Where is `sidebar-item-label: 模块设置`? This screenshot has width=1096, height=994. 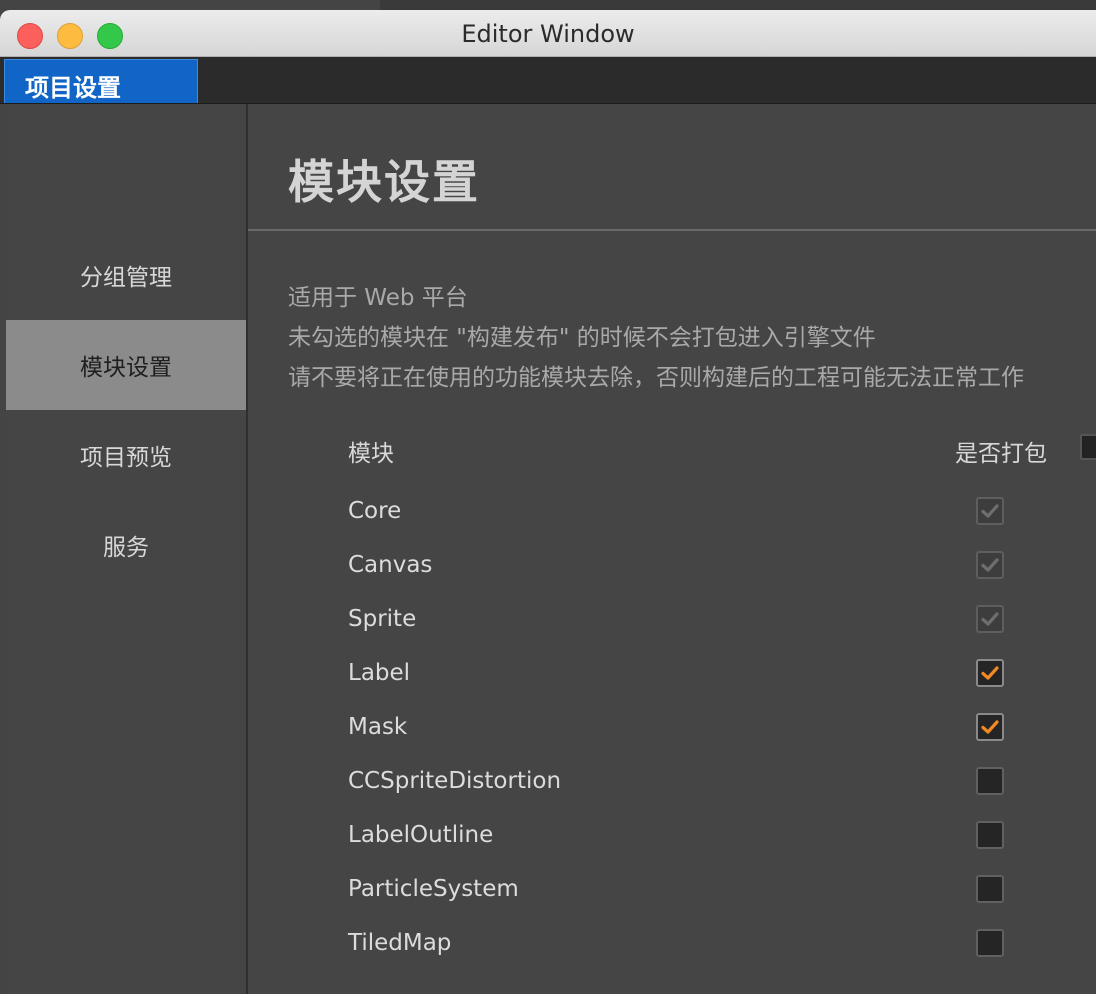 sidebar-item-label: 模块设置 is located at coordinates (126, 368).